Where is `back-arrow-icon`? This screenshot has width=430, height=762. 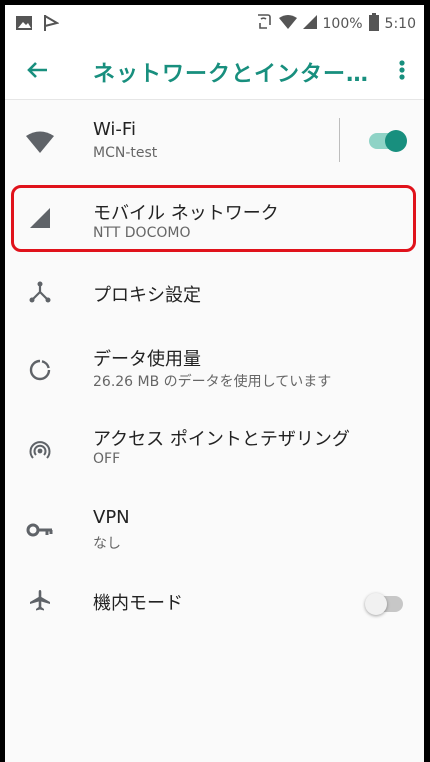 back-arrow-icon is located at coordinates (38, 70).